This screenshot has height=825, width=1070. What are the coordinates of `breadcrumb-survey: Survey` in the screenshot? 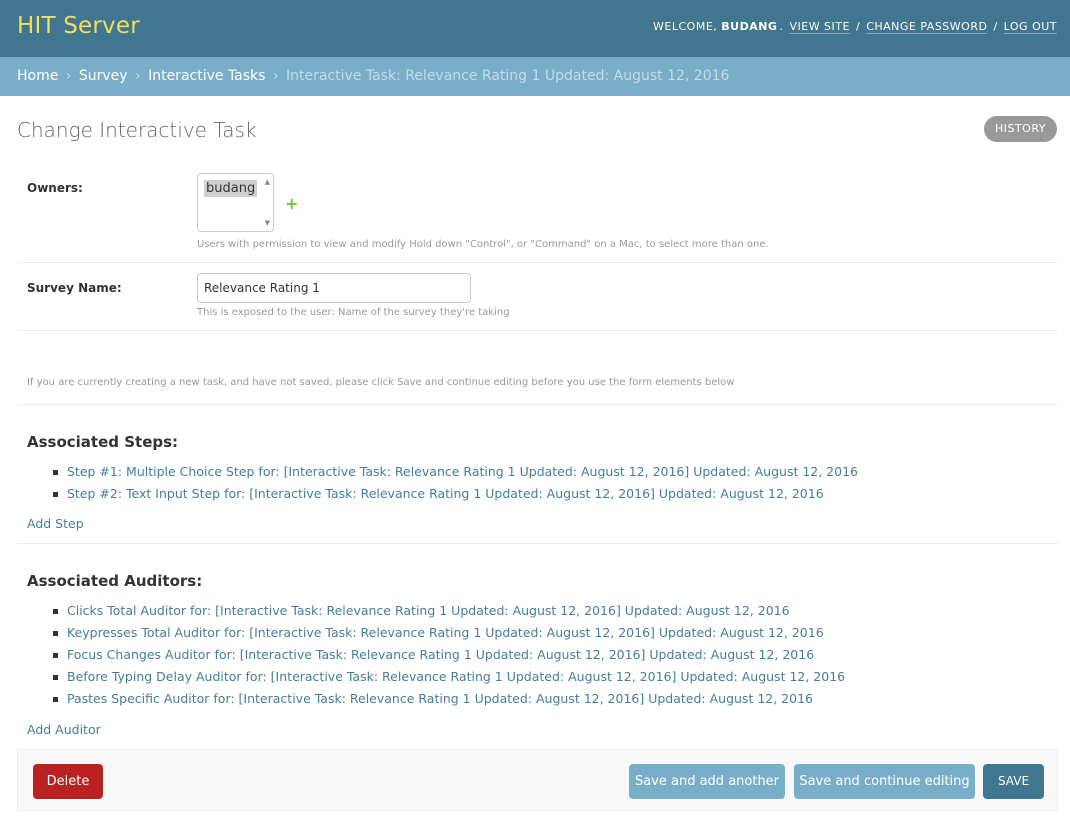 It's located at (103, 76).